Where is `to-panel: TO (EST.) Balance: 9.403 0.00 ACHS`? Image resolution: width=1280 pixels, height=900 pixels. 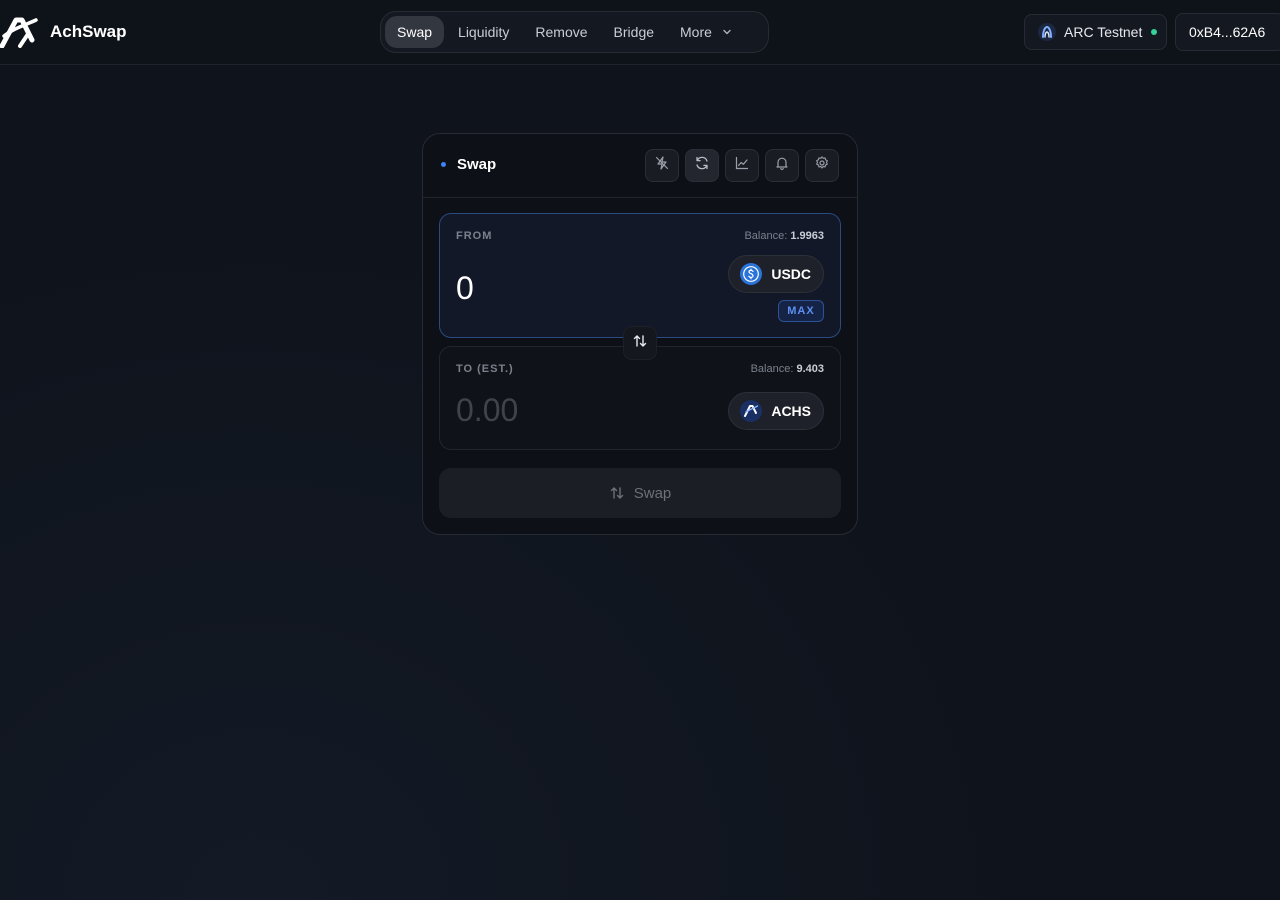 to-panel: TO (EST.) Balance: 9.403 0.00 ACHS is located at coordinates (640, 398).